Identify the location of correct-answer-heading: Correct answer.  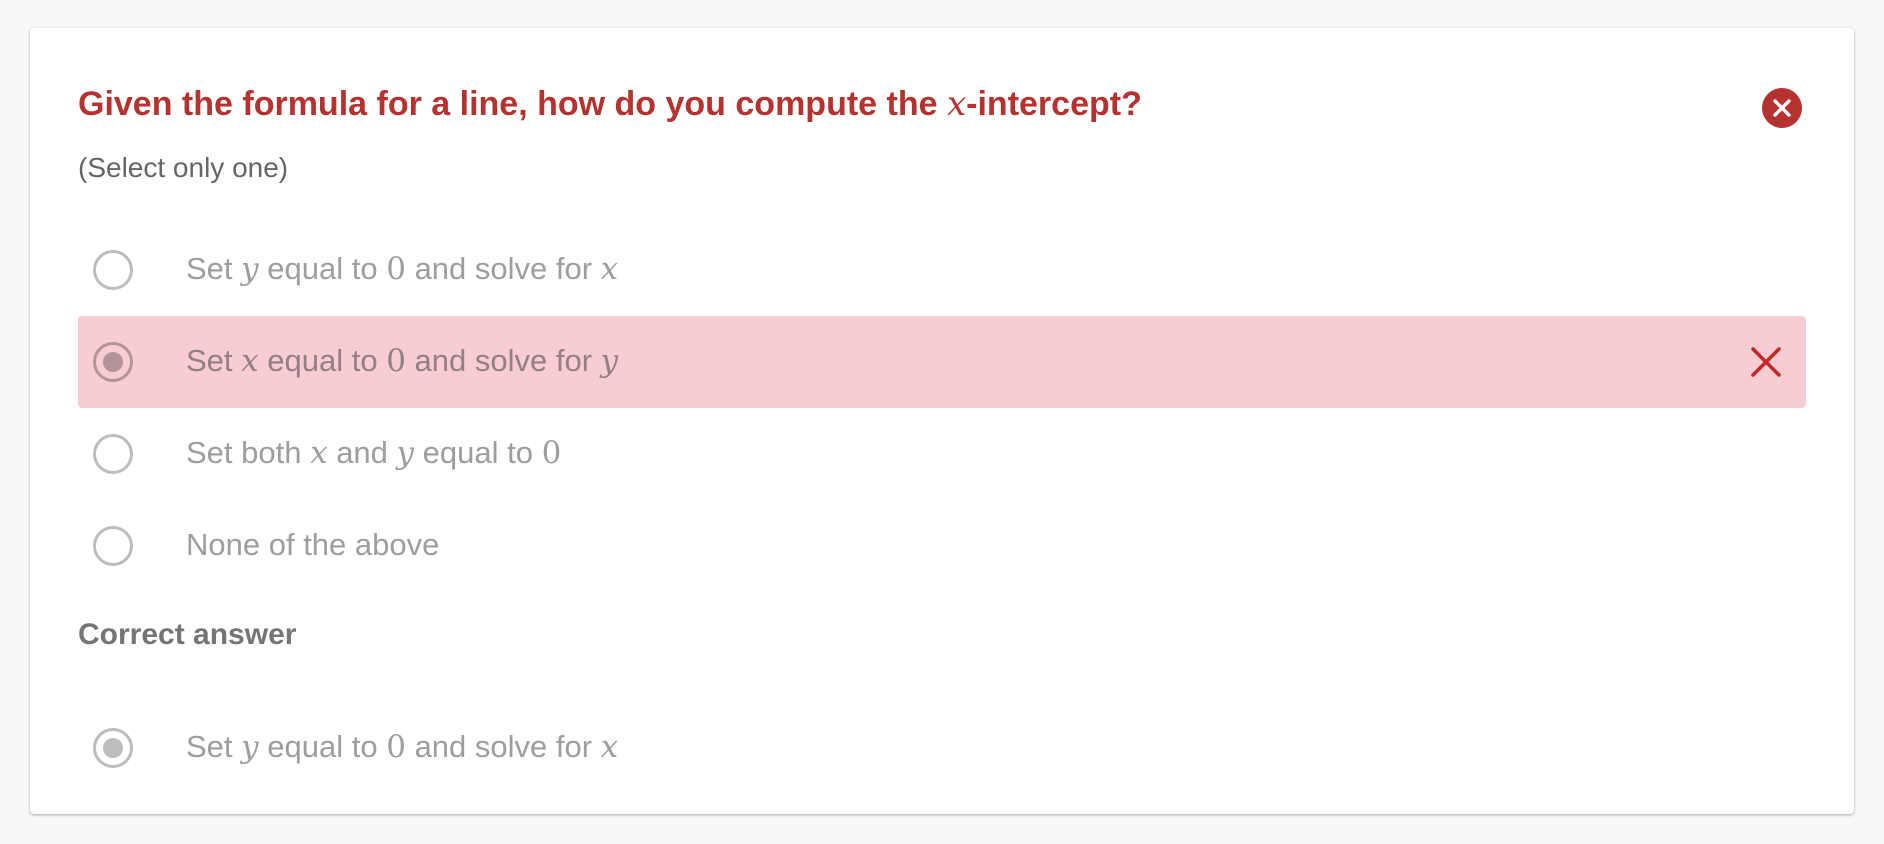
(187, 634).